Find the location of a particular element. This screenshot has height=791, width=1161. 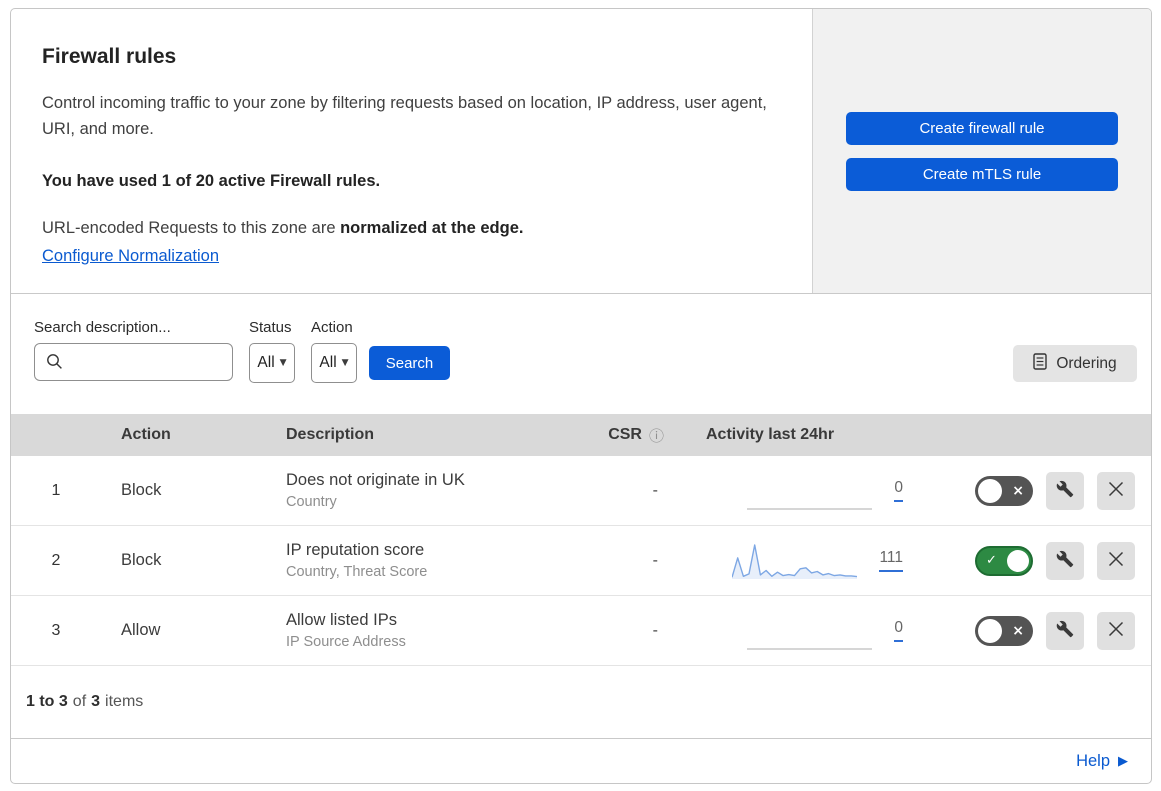

header-actions-panel: Create firewall rule Create mTLS rule is located at coordinates (981, 151).